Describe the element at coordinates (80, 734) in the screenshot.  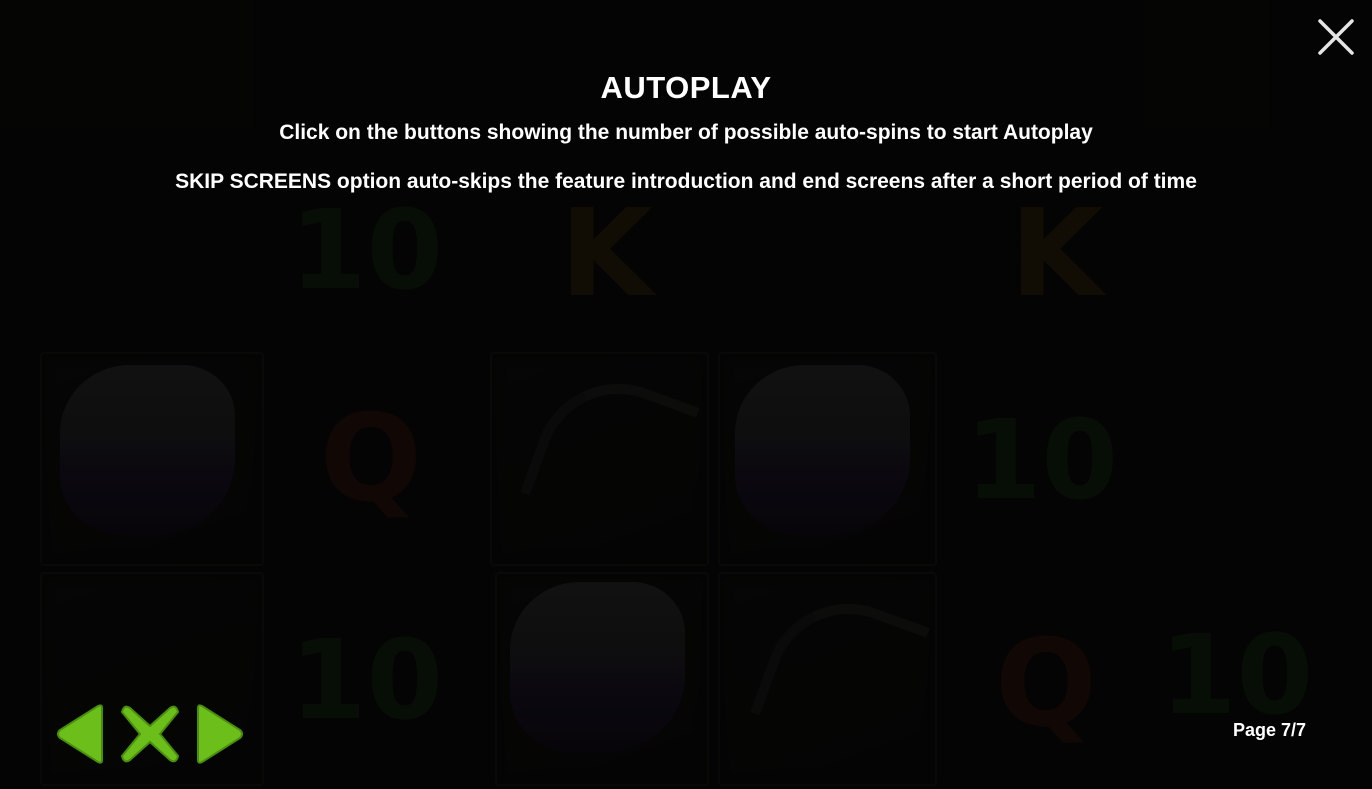
I see `arrow-left-icon` at that location.